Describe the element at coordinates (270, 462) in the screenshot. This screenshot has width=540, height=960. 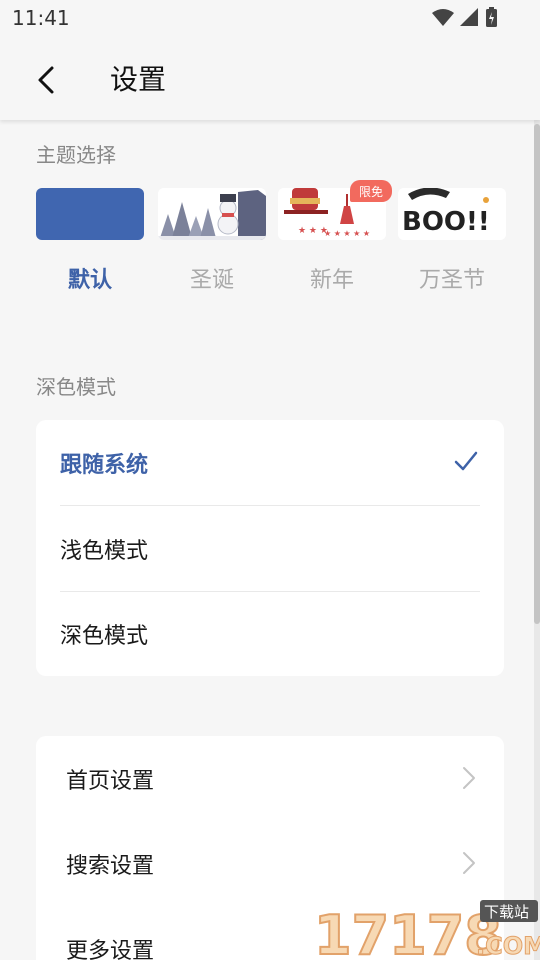
I see `option-follow-system: 跟随系统` at that location.